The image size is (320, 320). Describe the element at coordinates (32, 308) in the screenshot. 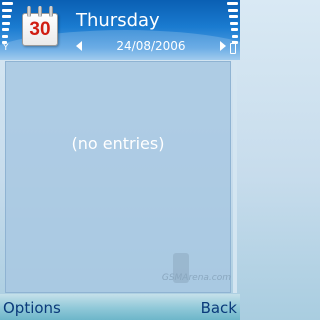

I see `options-softkey: Options` at that location.